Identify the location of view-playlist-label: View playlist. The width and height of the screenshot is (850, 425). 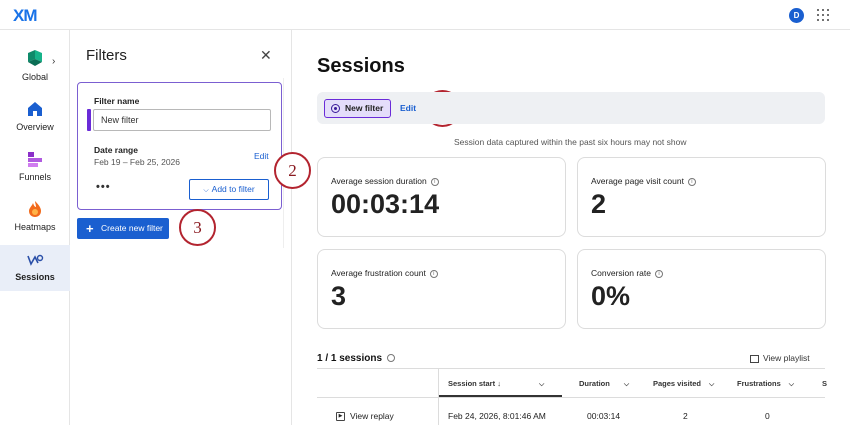
(786, 358).